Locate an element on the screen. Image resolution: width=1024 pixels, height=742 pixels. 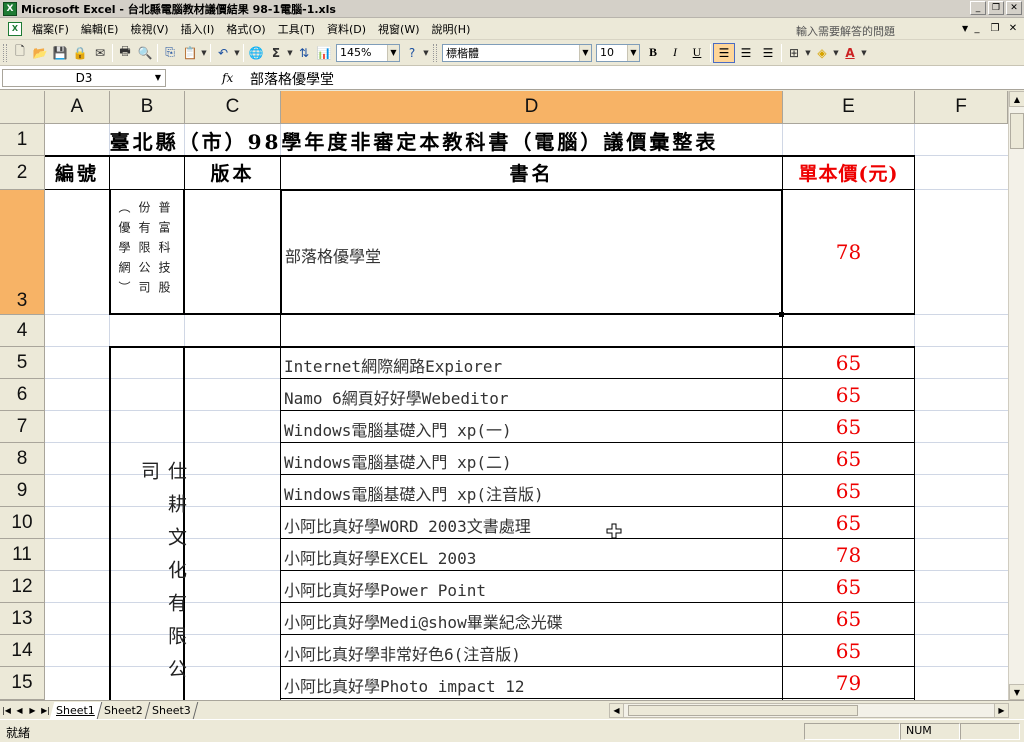
book-name-row-7: Windows電腦基礎入門 xp(一) is located at coordinates (398, 429).